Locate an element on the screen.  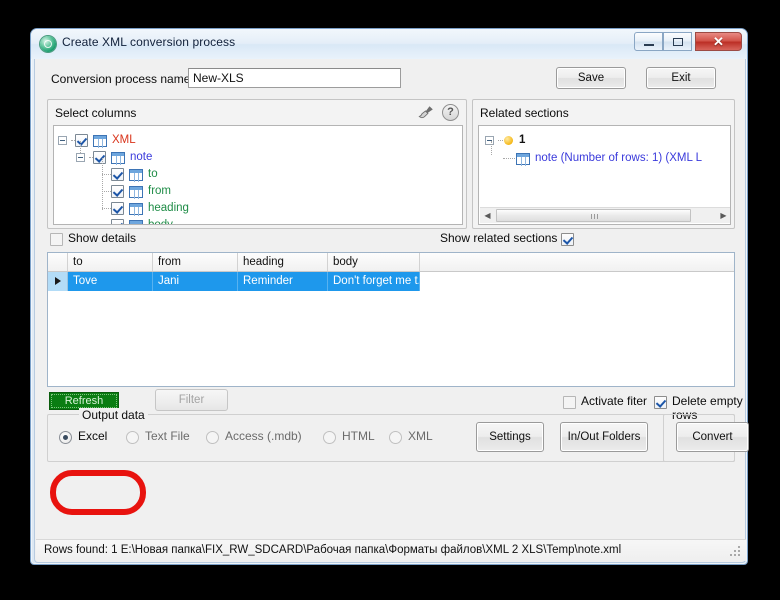
minimize-icon is located at coordinates (649, 45).